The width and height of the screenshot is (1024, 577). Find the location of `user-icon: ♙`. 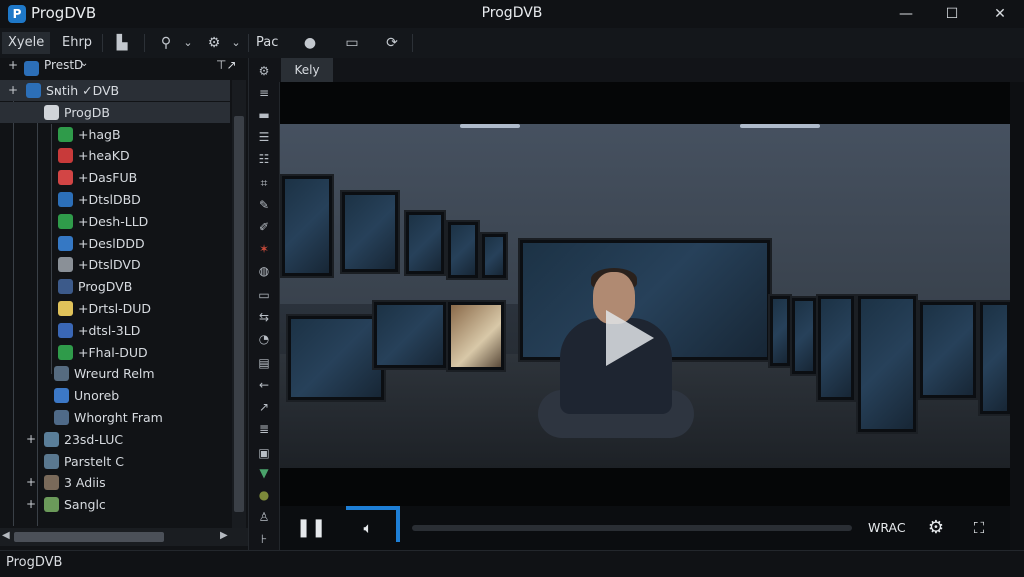

user-icon: ♙ is located at coordinates (264, 517).